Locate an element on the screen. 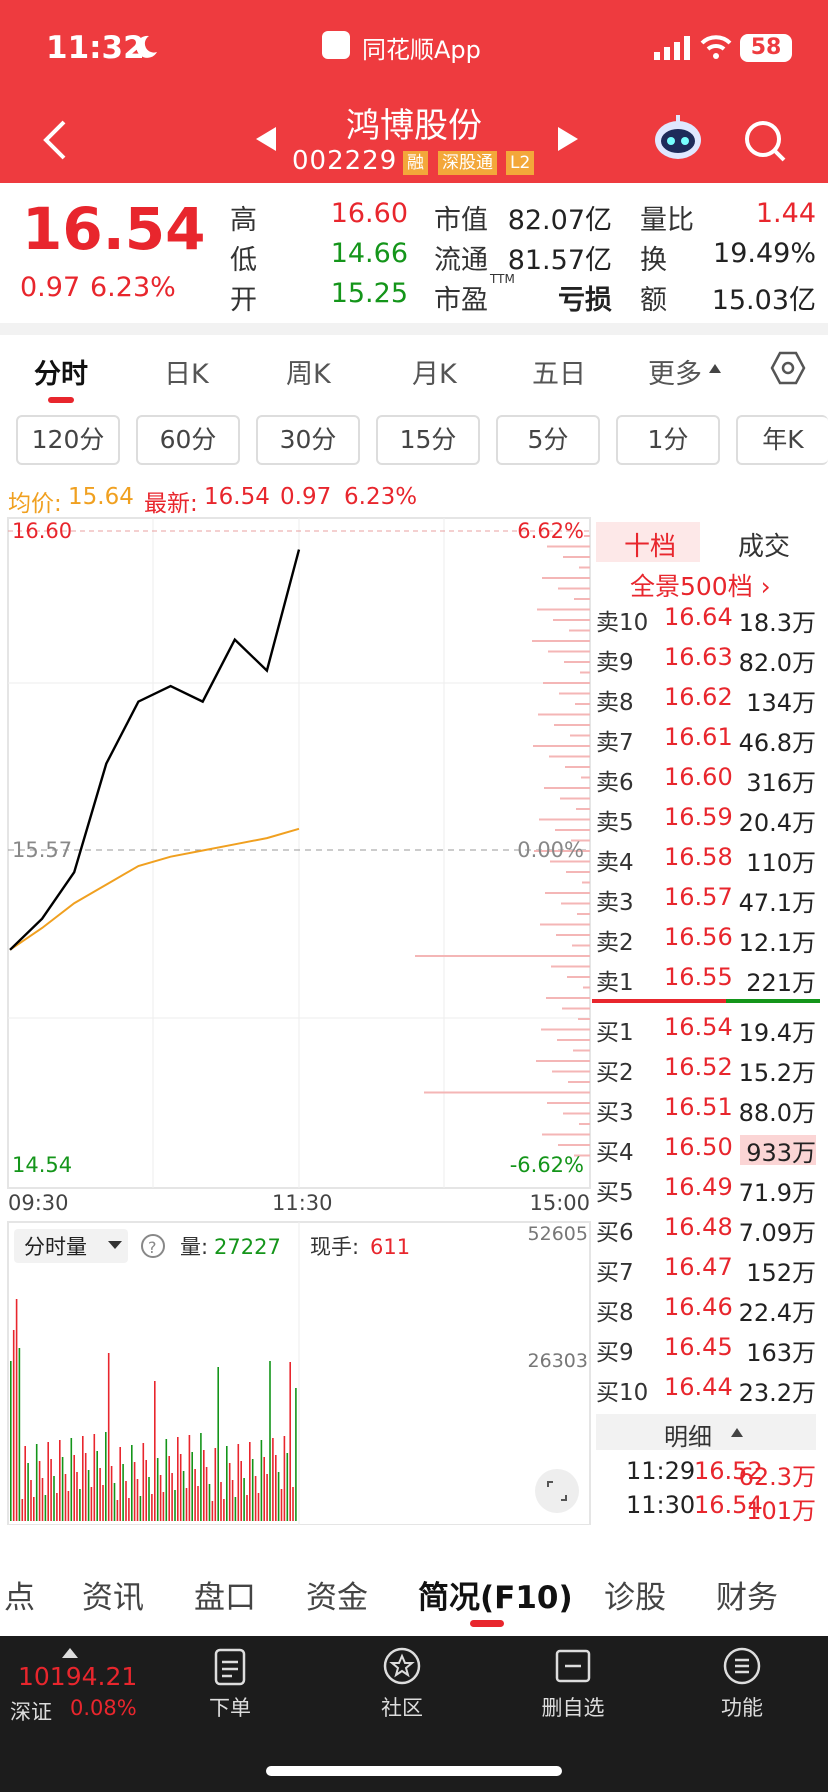 Image resolution: width=828 pixels, height=1792 pixels. tab-weekly-k: 周K is located at coordinates (308, 371).